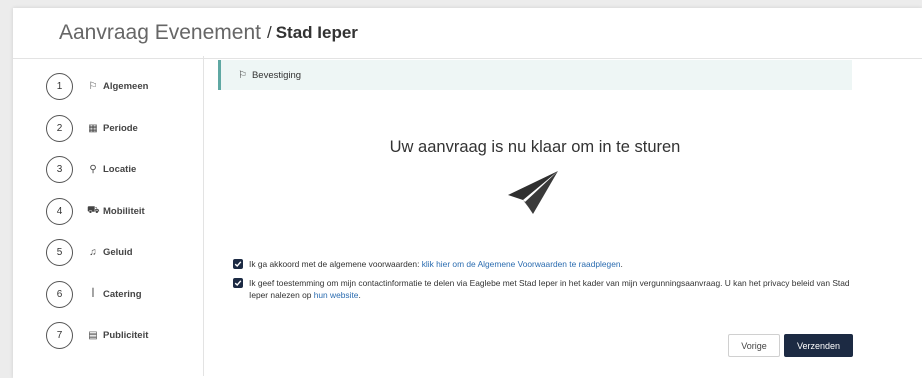 This screenshot has width=922, height=378. I want to click on previous-button: Vorige, so click(754, 345).